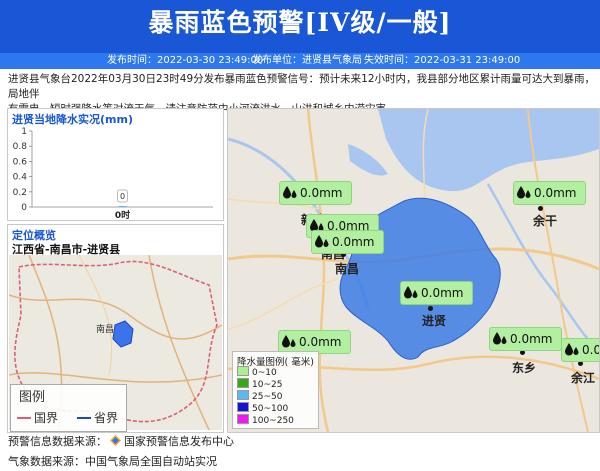  What do you see at coordinates (545, 221) in the screenshot?
I see `city-label: 余干` at bounding box center [545, 221].